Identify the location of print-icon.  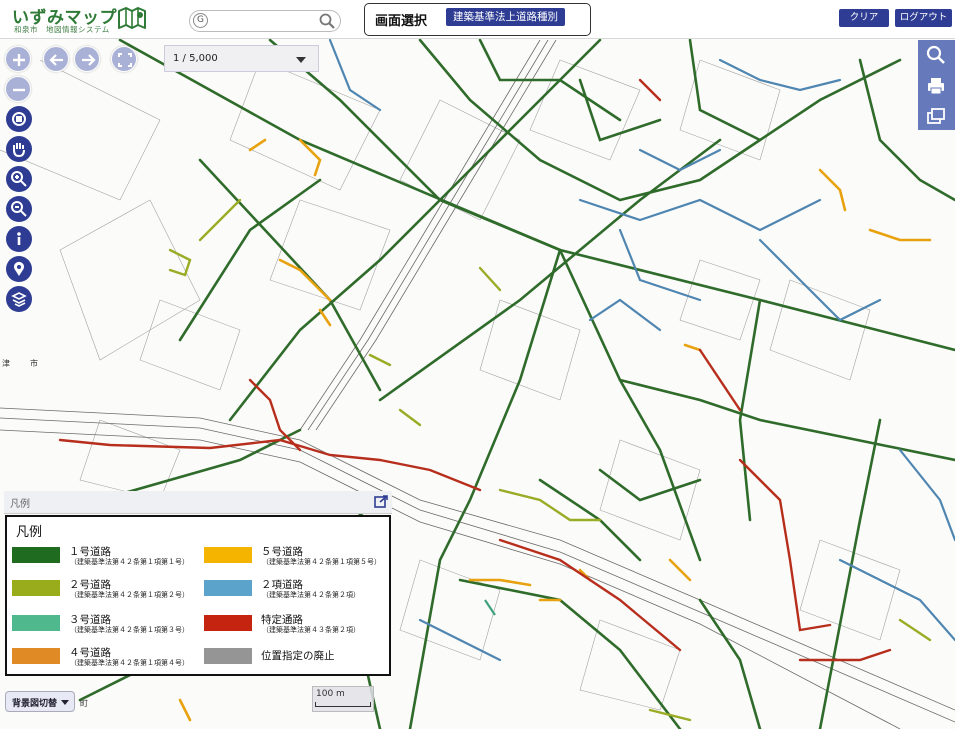
(936, 86).